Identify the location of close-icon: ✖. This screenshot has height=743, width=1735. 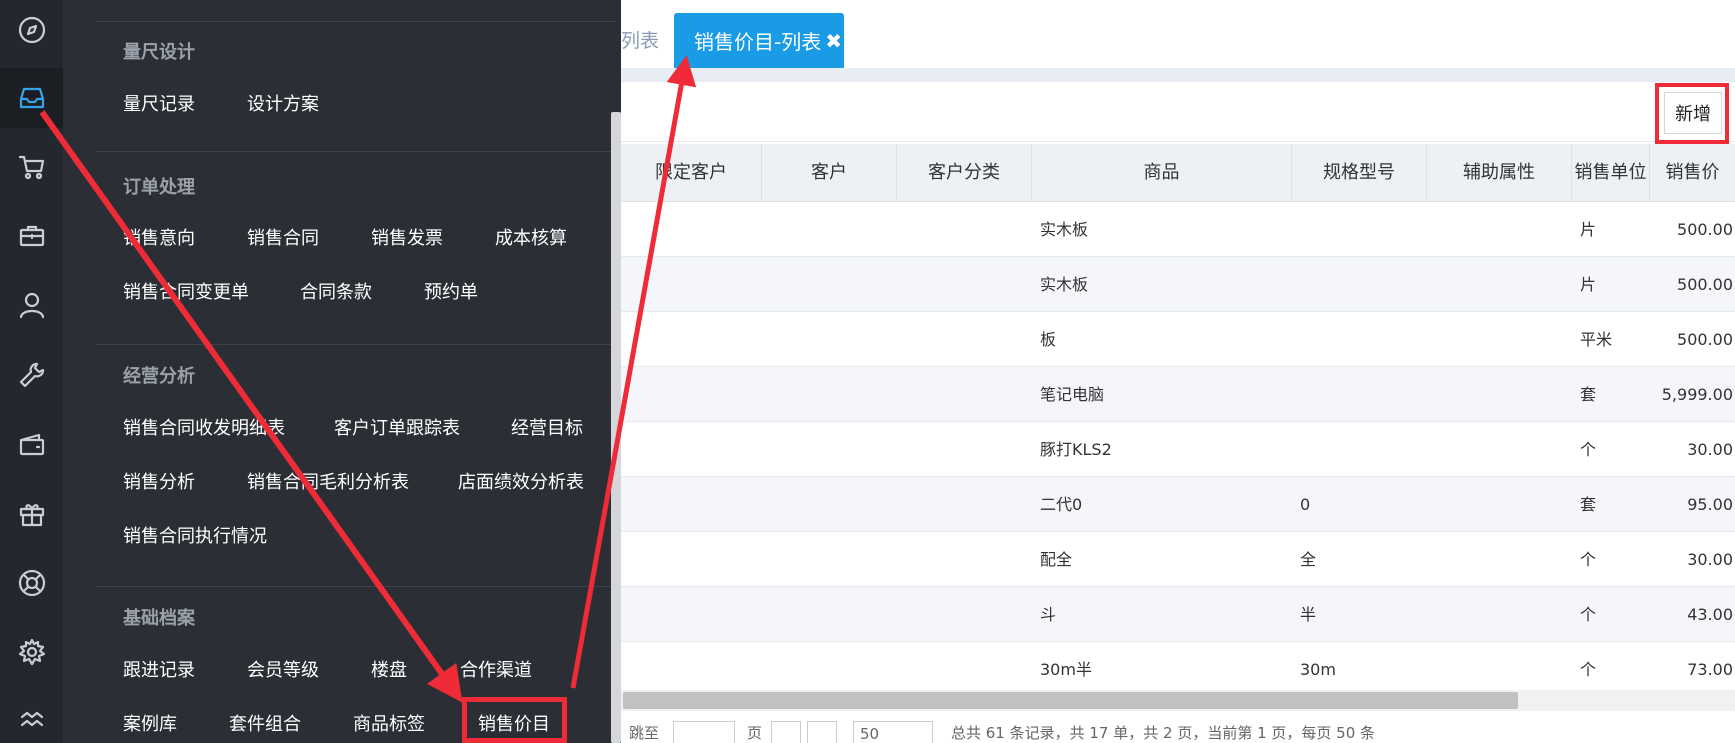
(833, 41).